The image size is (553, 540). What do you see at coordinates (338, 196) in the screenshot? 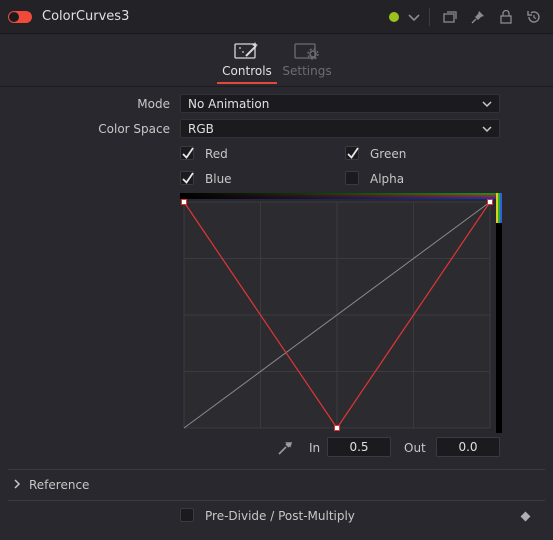
I see `top-gradient-bar` at bounding box center [338, 196].